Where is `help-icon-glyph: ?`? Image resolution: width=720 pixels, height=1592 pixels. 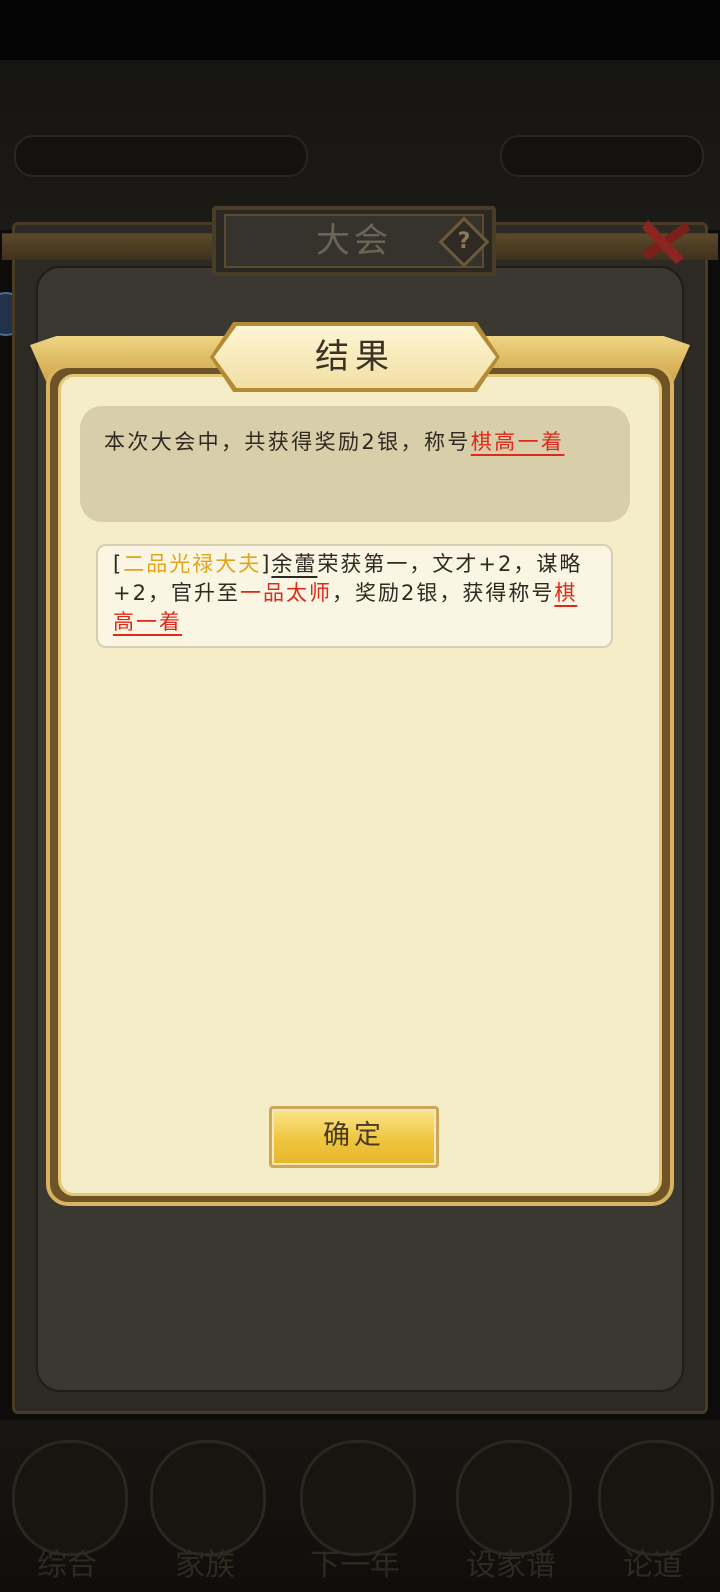
help-icon-glyph: ? is located at coordinates (464, 241).